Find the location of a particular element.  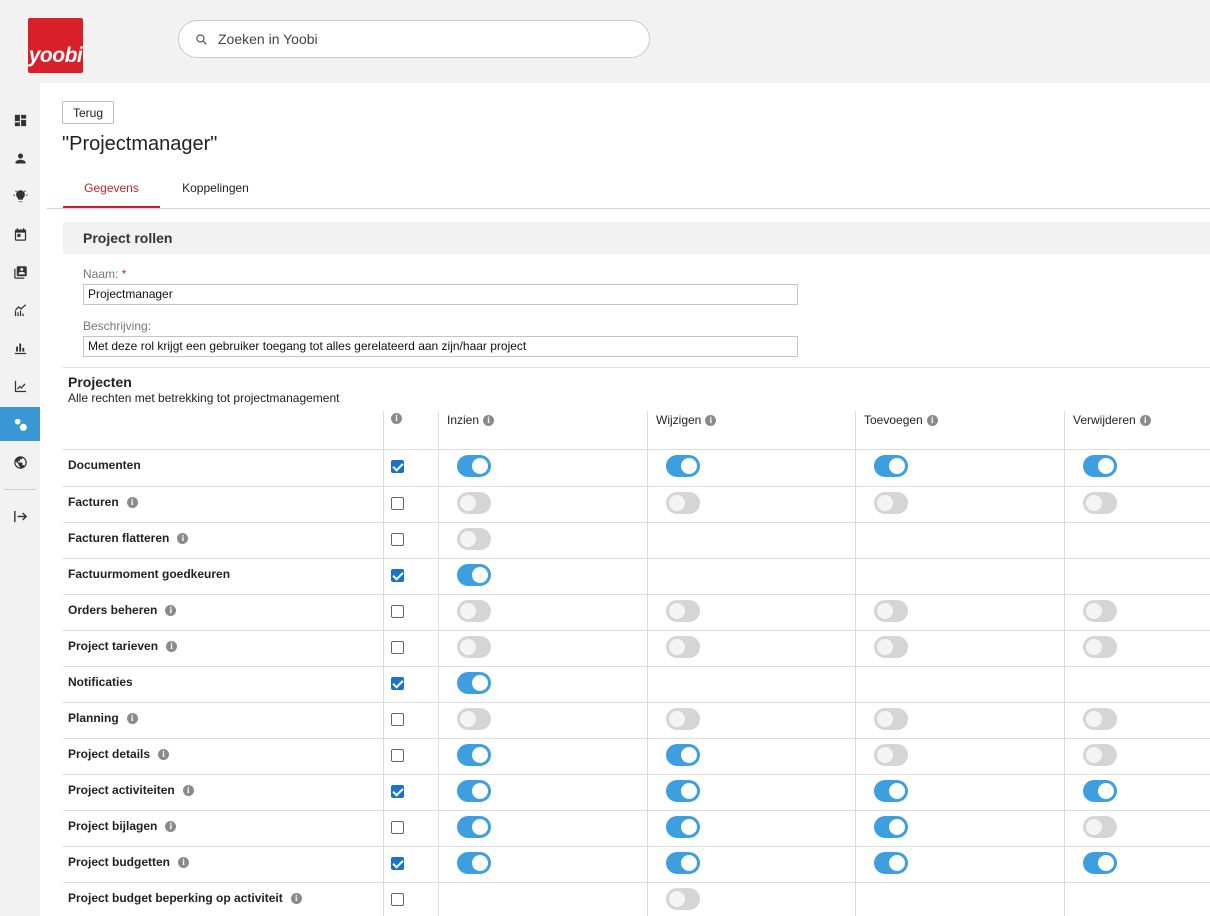

tab-divider is located at coordinates (628, 208).